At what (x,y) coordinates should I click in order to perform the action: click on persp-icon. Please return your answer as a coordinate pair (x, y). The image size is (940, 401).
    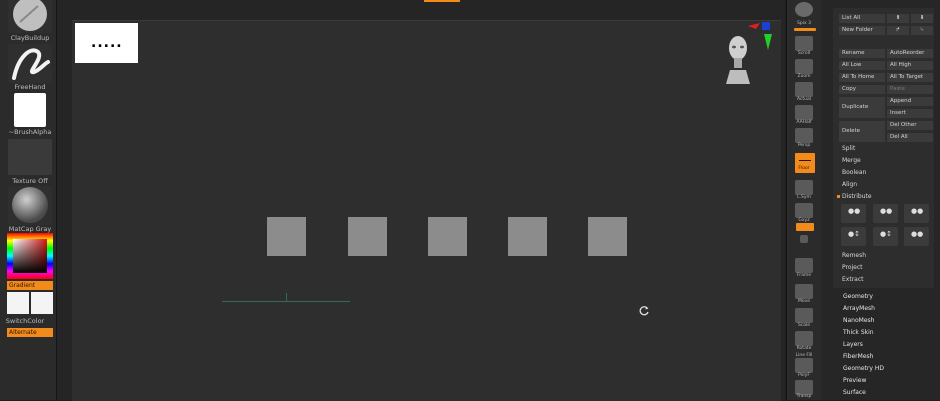
    Looking at the image, I should click on (804, 135).